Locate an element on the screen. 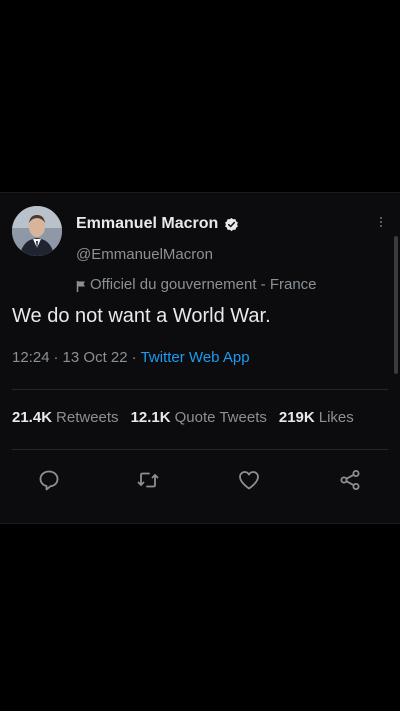 The image size is (400, 711). retweet-icon is located at coordinates (148, 480).